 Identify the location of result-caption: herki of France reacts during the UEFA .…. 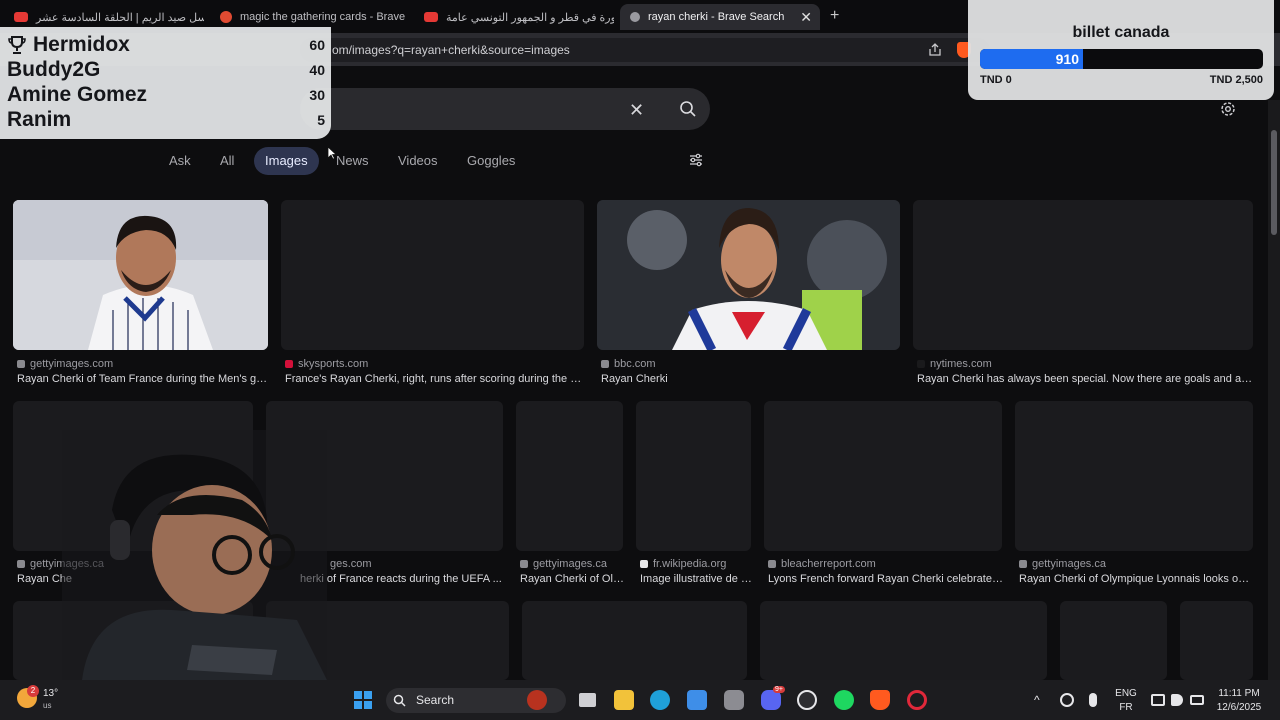
(402, 579).